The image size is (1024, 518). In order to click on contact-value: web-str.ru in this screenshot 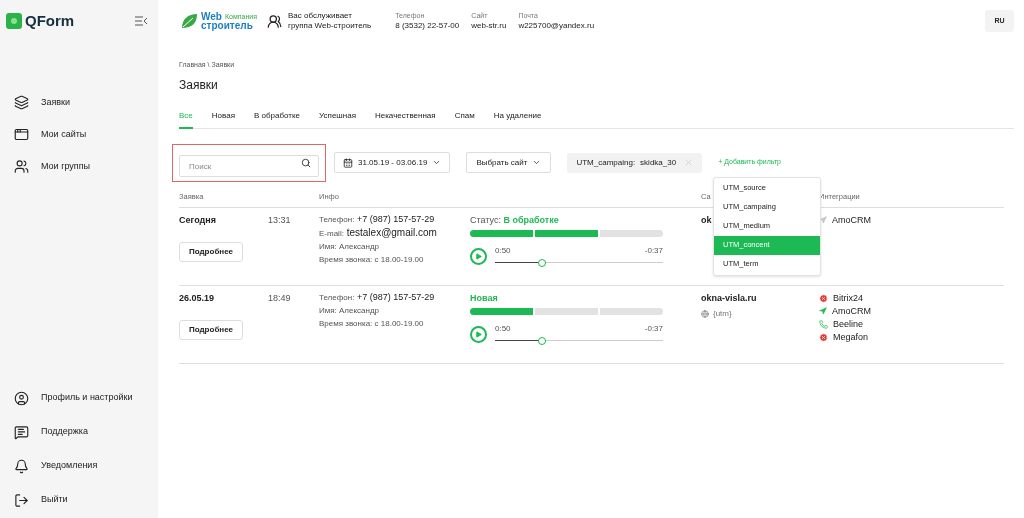, I will do `click(489, 26)`.